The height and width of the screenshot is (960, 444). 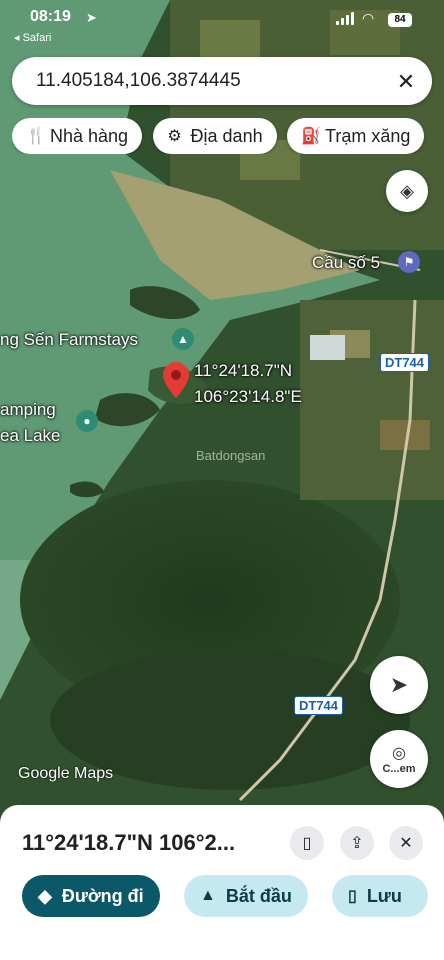 I want to click on save-bookmark-button: ▯, so click(x=307, y=843).